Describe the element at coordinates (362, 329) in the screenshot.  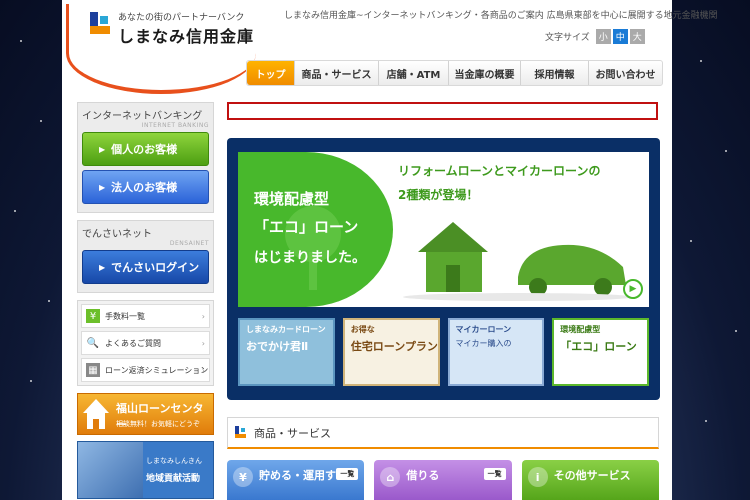
I see `thumb-title: お得な` at that location.